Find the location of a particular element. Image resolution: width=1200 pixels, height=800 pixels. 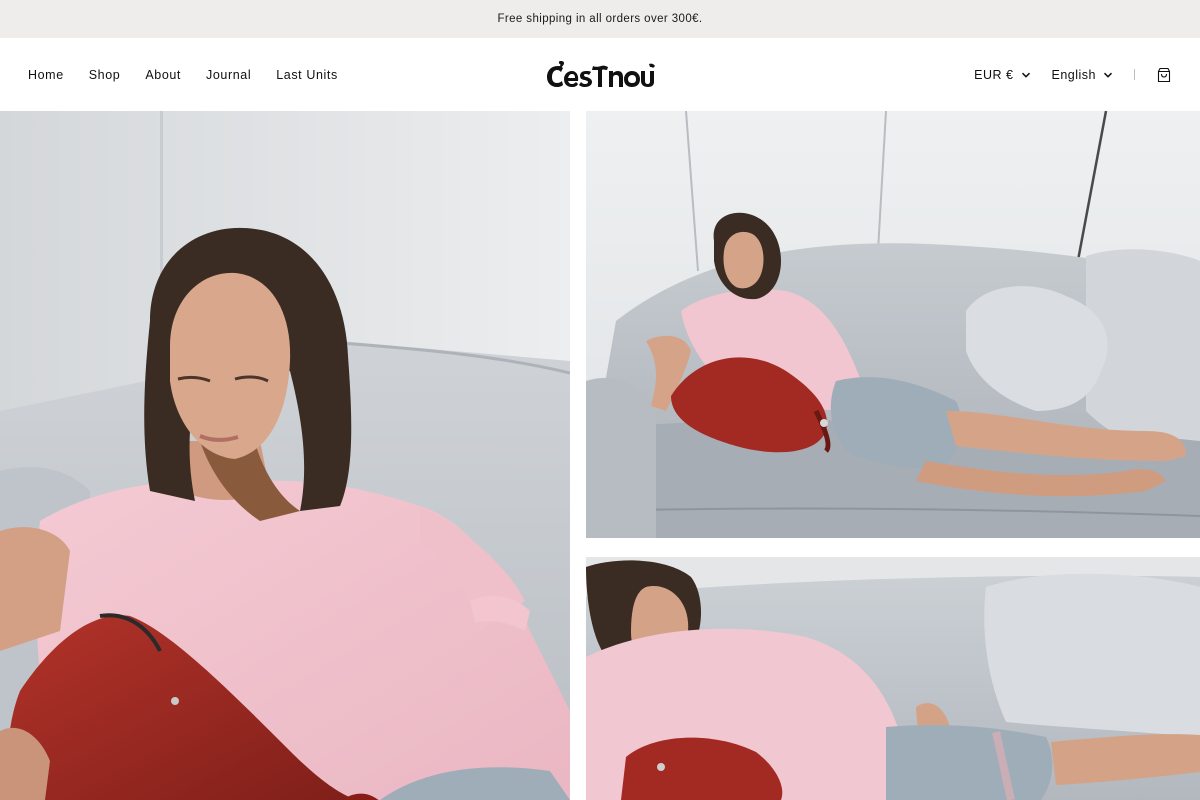

currency-label: EUR € is located at coordinates (994, 74).